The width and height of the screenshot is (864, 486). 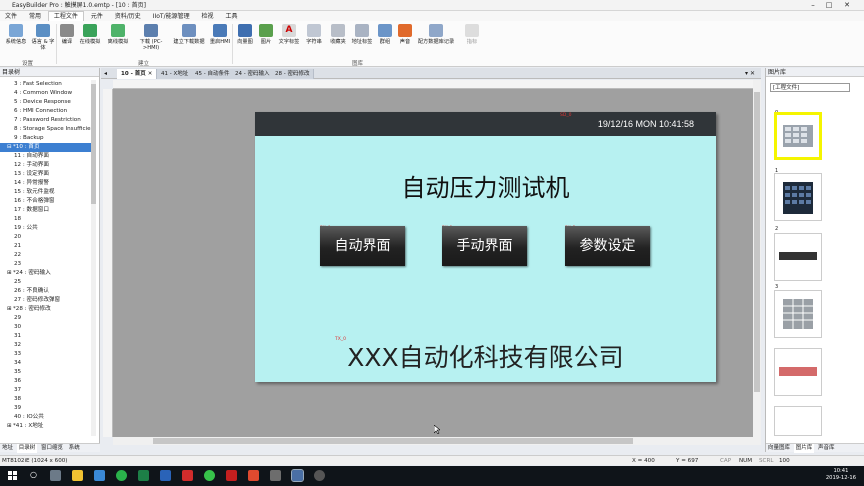 I want to click on tree-scrollbar, so click(x=93, y=258).